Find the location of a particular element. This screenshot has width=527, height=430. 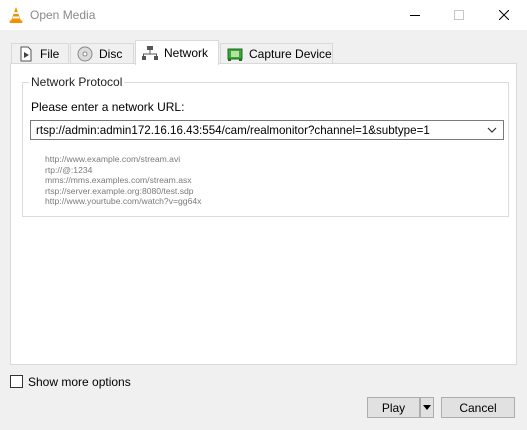

tab-file-label: File is located at coordinates (50, 54).